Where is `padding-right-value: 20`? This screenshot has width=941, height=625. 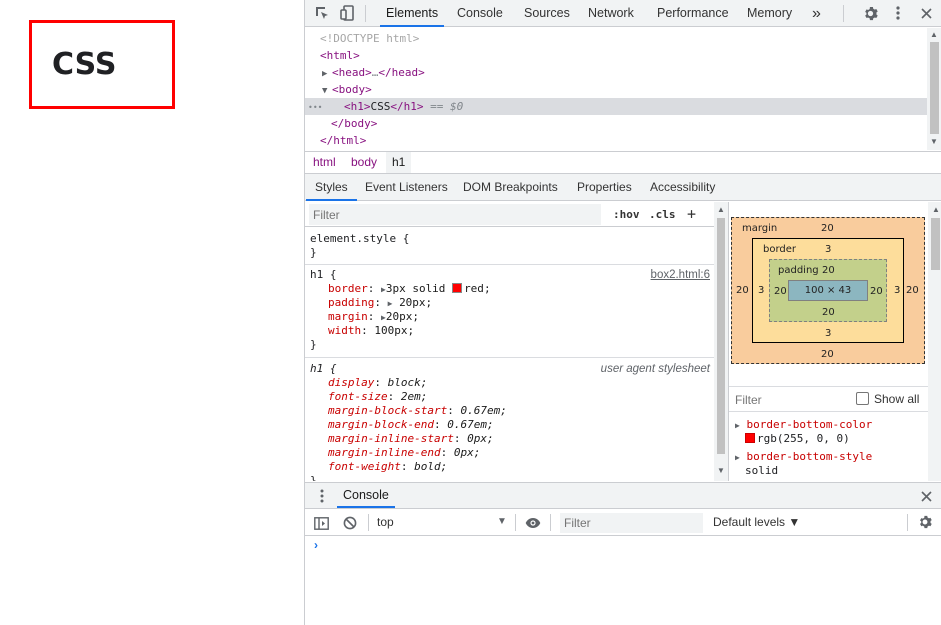 padding-right-value: 20 is located at coordinates (876, 291).